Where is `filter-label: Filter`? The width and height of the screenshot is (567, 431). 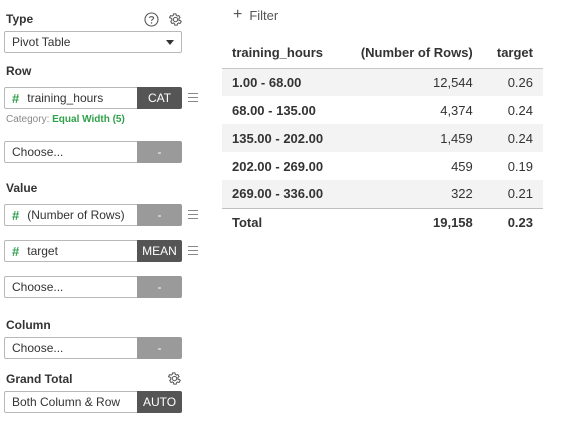 filter-label: Filter is located at coordinates (264, 15).